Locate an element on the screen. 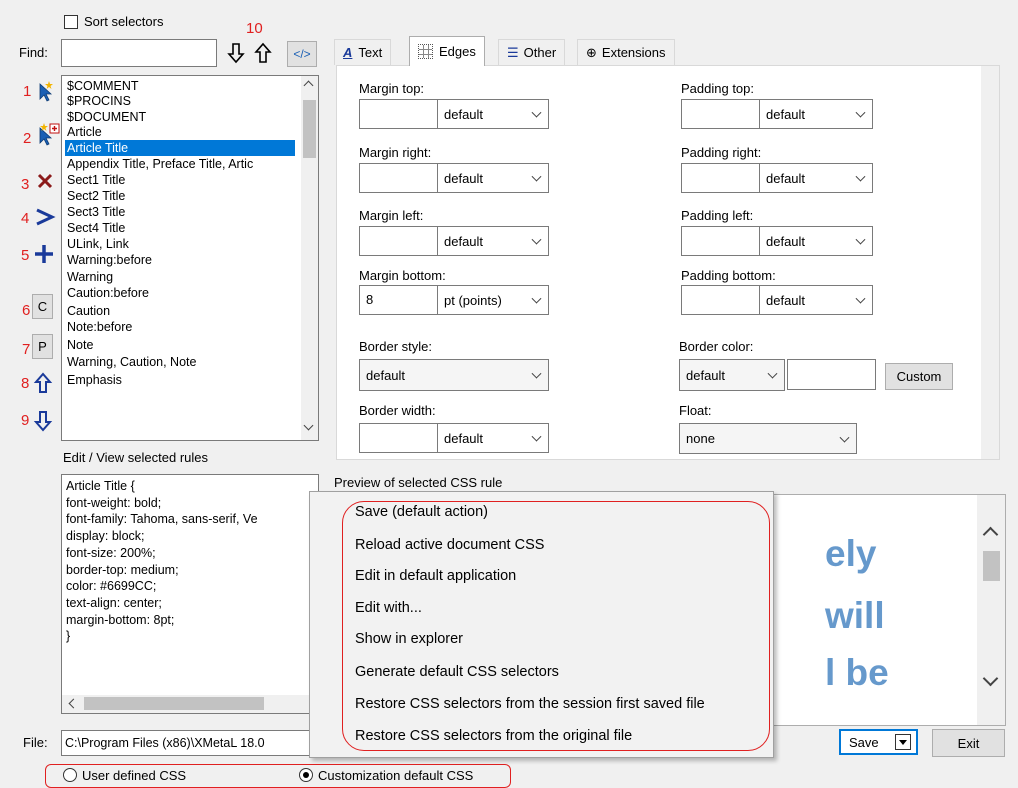  selector-item: Sect4 Title is located at coordinates (180, 228).